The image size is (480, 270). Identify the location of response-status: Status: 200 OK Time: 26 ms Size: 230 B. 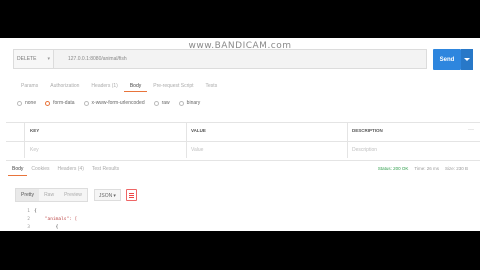
(423, 168).